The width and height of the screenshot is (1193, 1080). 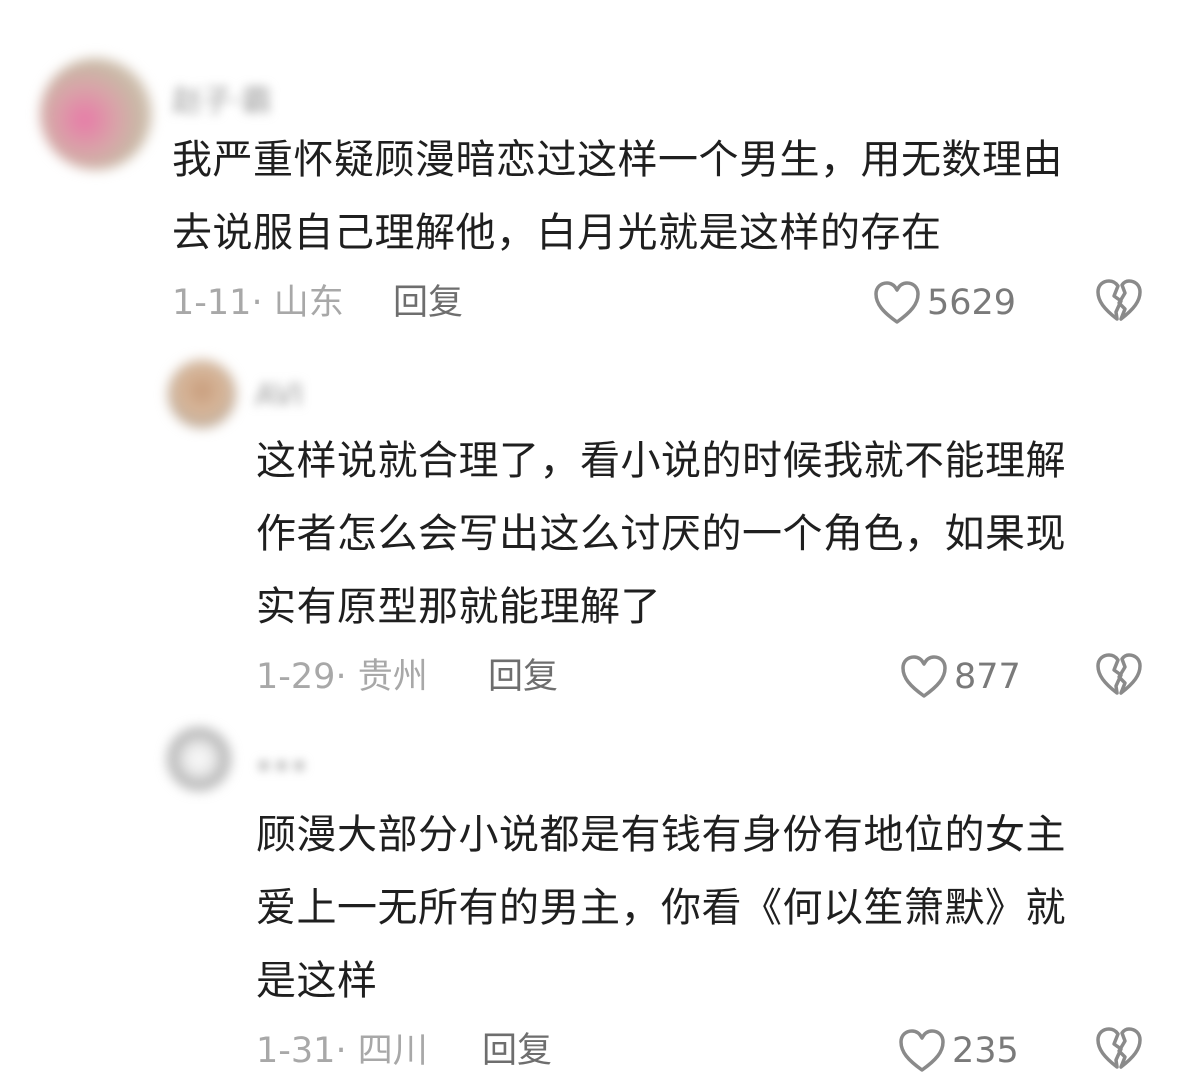 What do you see at coordinates (557, 233) in the screenshot?
I see `comment-text-line: 去说服自己理解他，白月光就是这样的存在` at bounding box center [557, 233].